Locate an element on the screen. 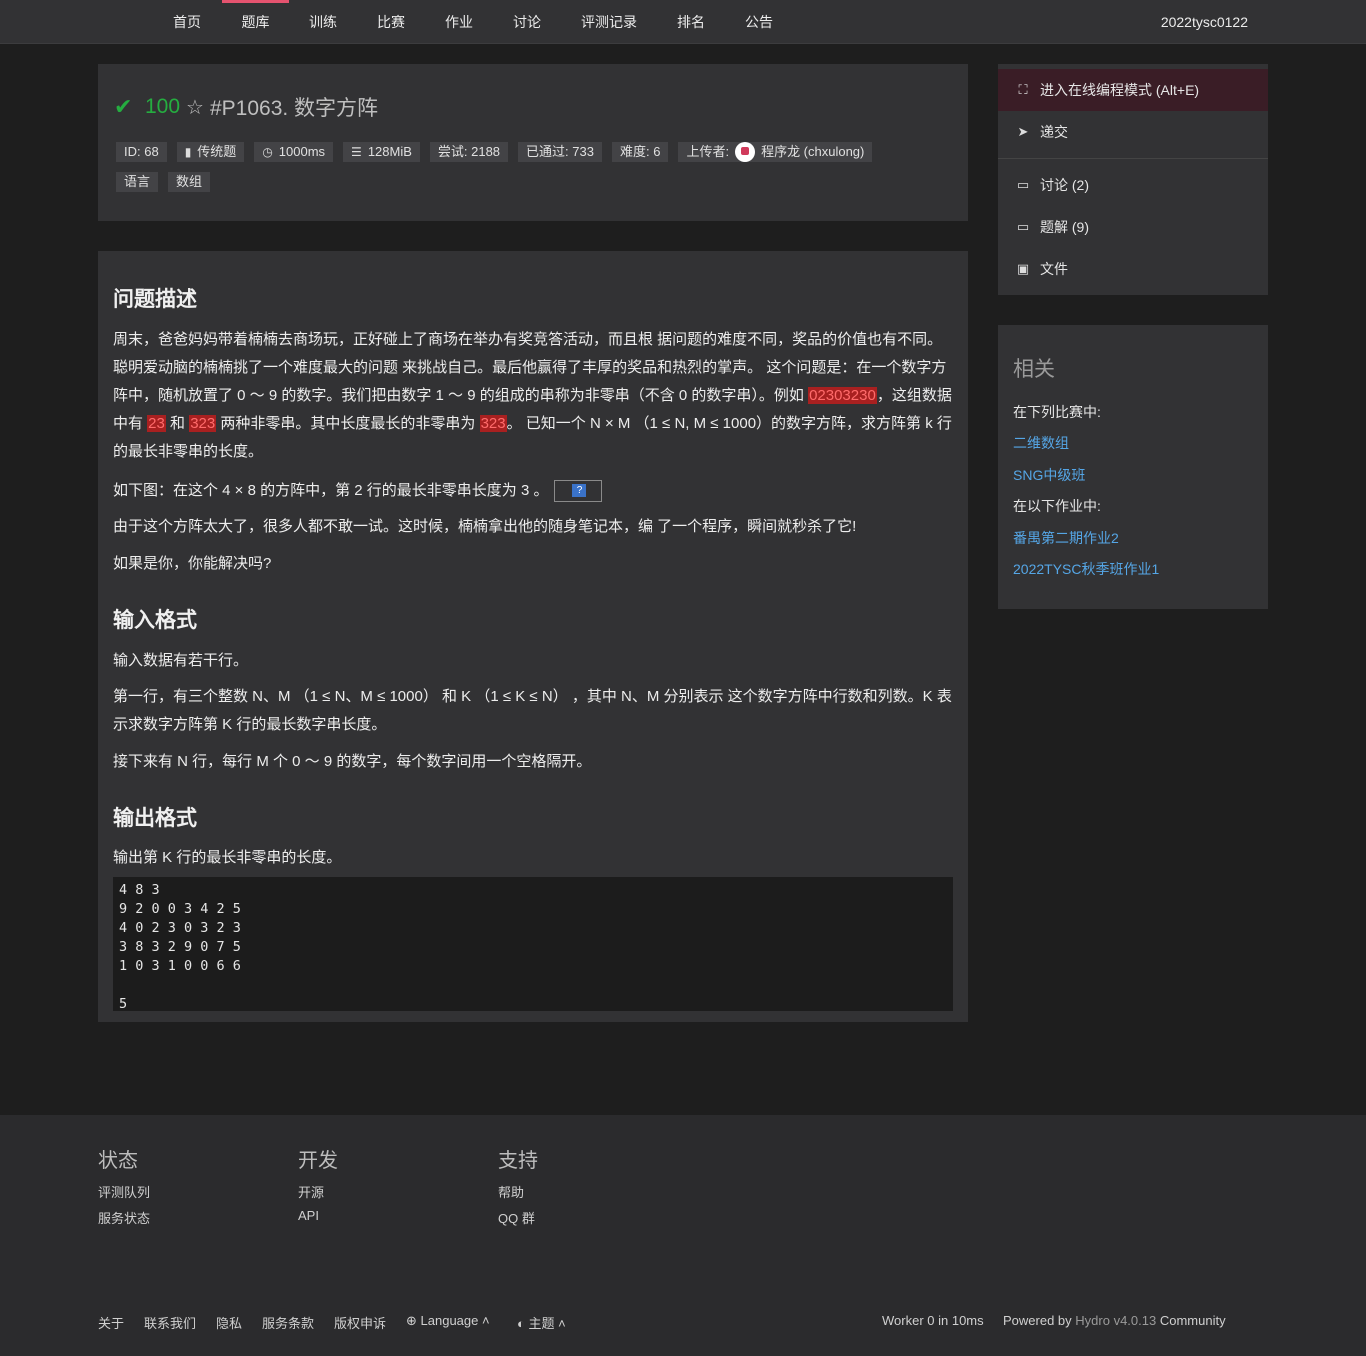 This screenshot has width=1366, height=1356. sidebar-item-online-ide: ⛶ 进入在线编程模式 (Alt+E) is located at coordinates (1133, 90).